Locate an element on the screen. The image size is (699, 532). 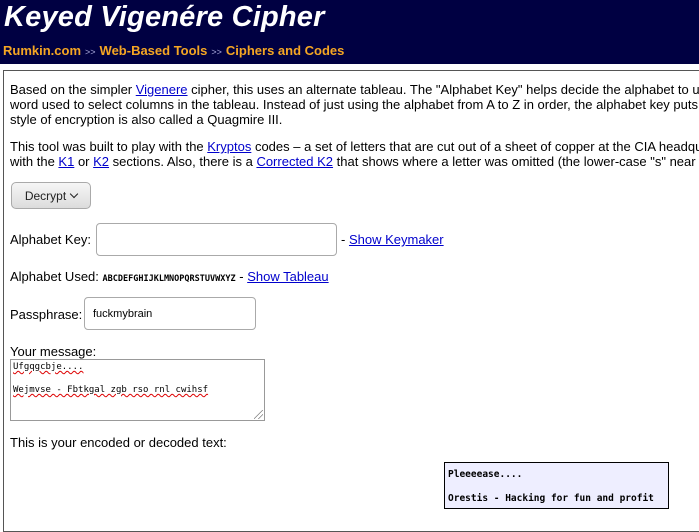
alphabet-key-extras: - Show Keymaker is located at coordinates (392, 239).